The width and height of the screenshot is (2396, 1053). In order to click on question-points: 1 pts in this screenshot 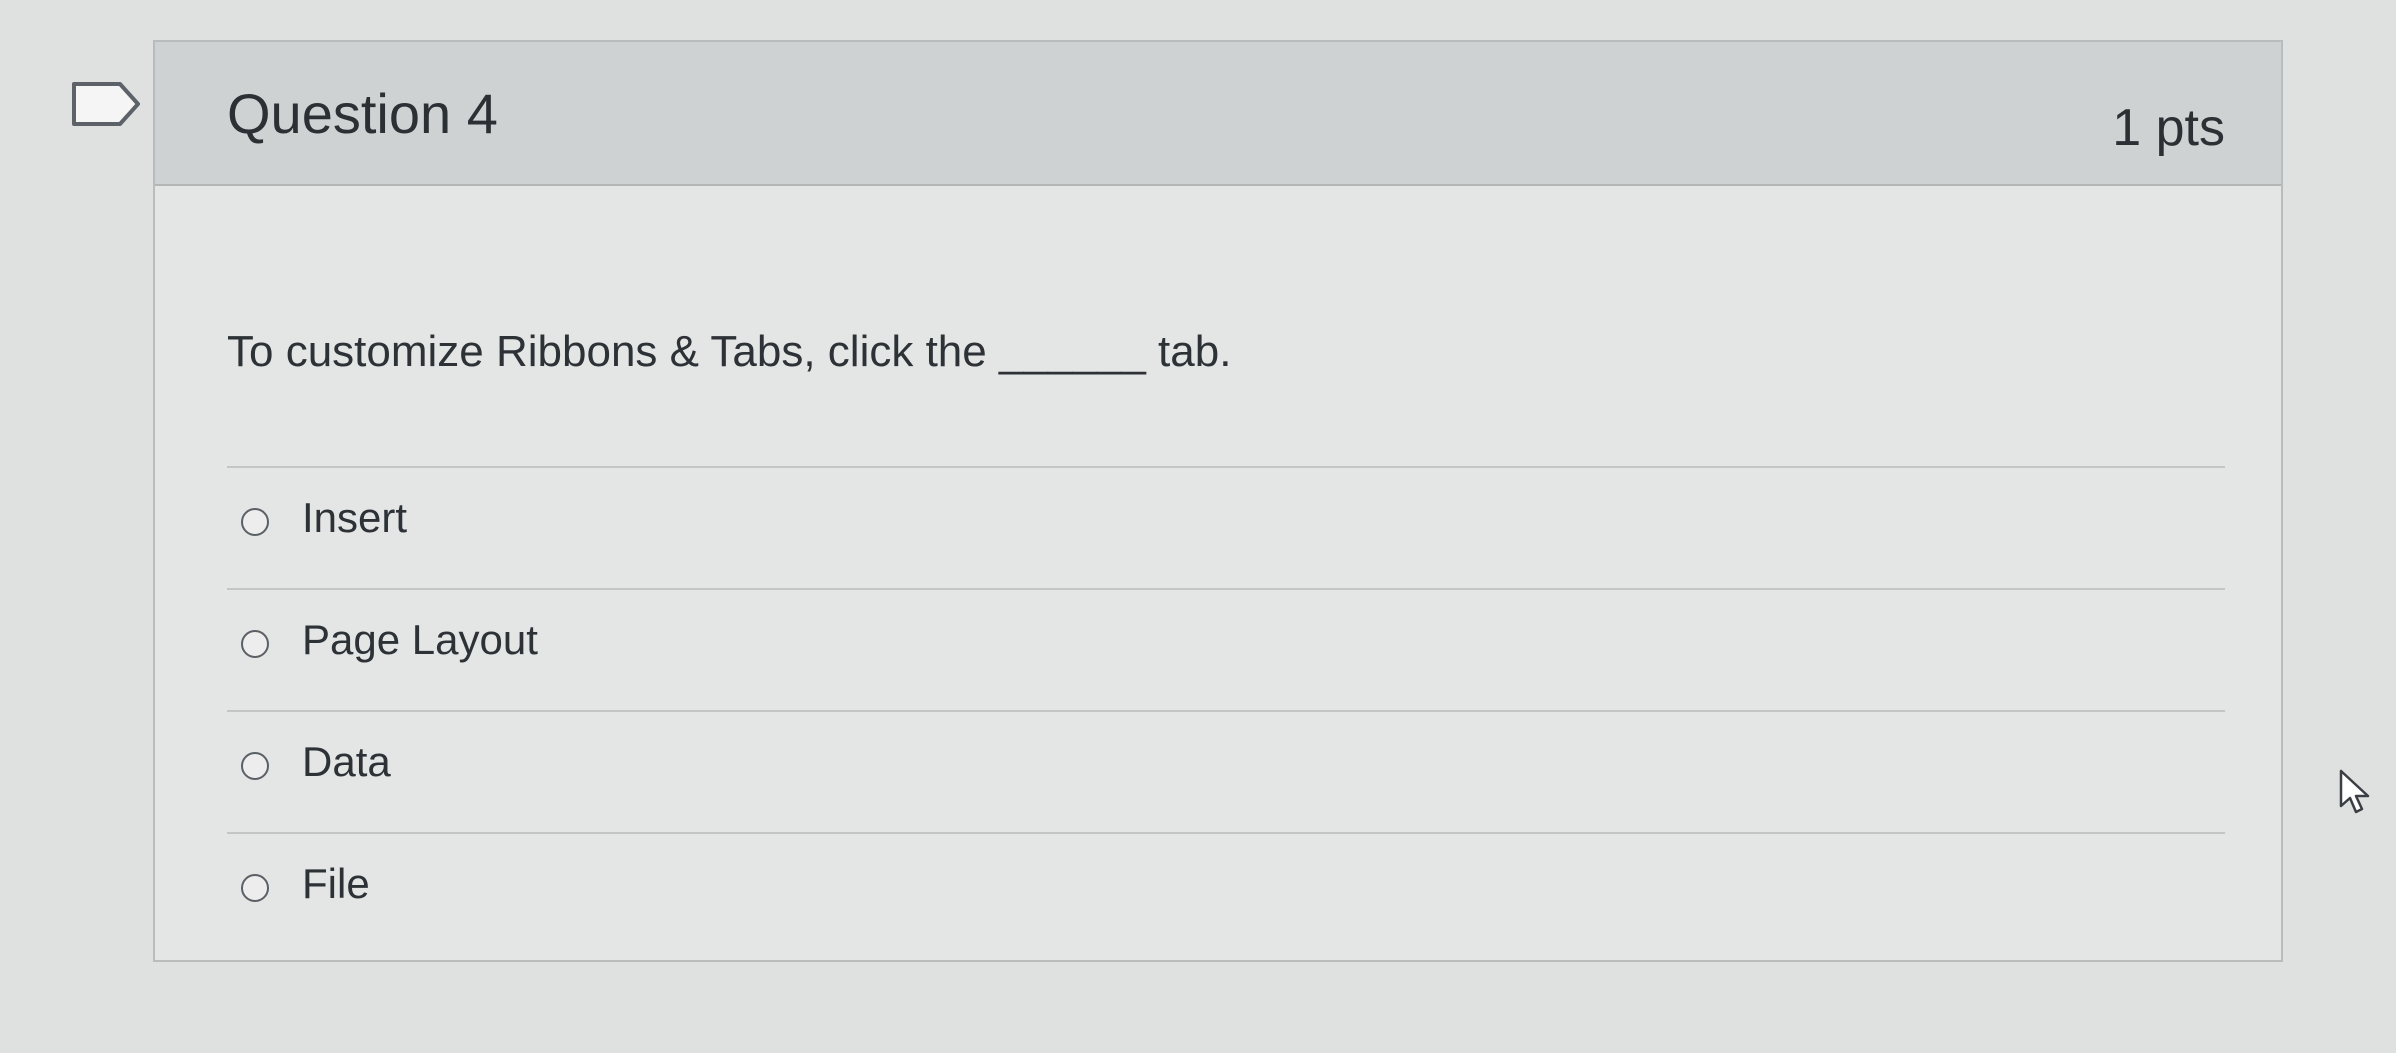, I will do `click(2168, 128)`.